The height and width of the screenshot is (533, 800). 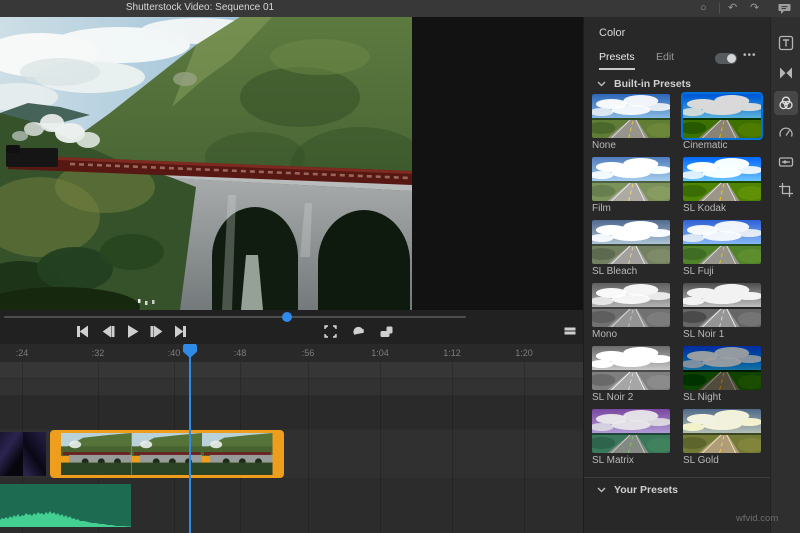 What do you see at coordinates (235, 317) in the screenshot?
I see `preview-scrubber` at bounding box center [235, 317].